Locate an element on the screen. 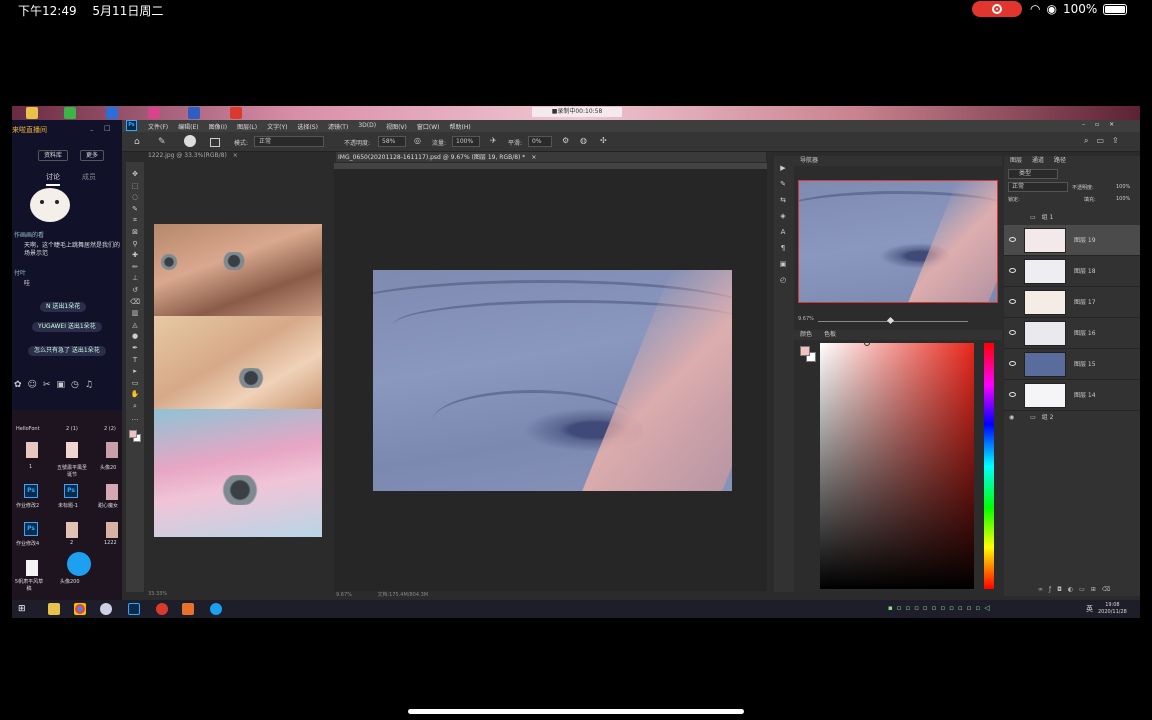 This screenshot has width=1152, height=720. layer-row: 图层 14 is located at coordinates (1072, 395).